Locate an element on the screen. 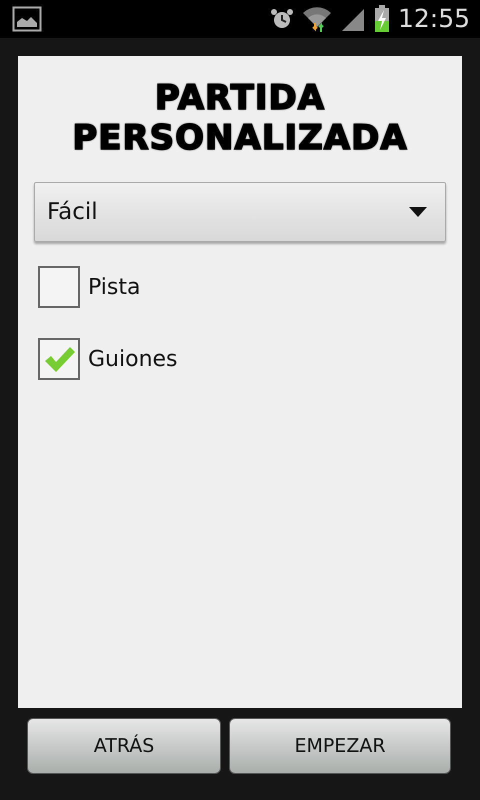 The image size is (480, 800). option-label: Guiones is located at coordinates (133, 360).